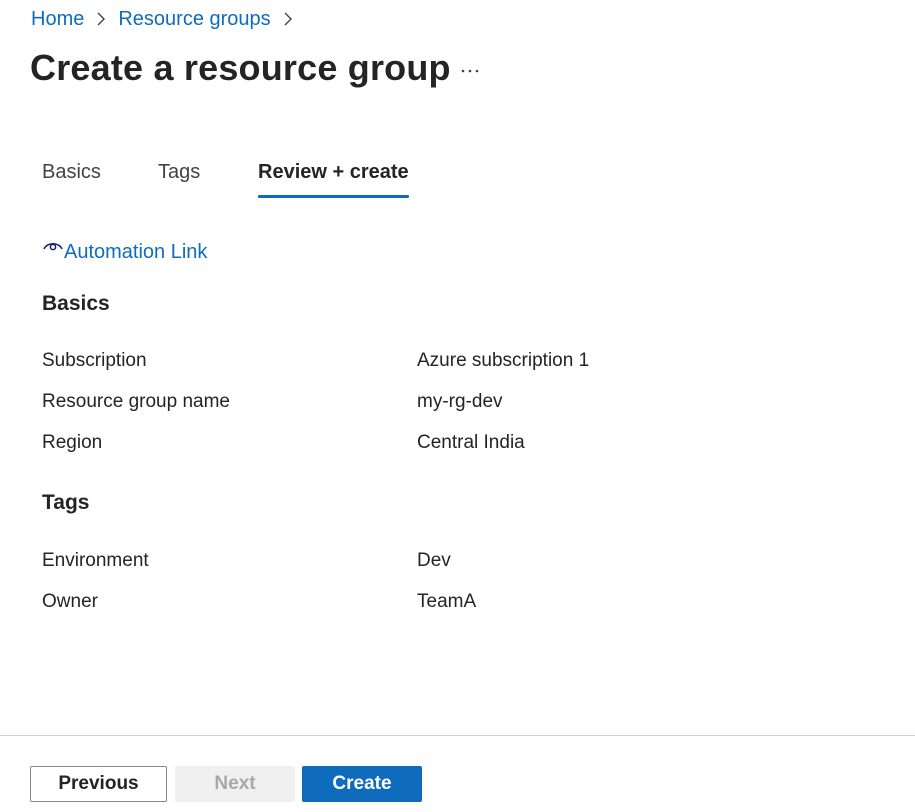  Describe the element at coordinates (94, 360) in the screenshot. I see `subscription-label: Subscription` at that location.